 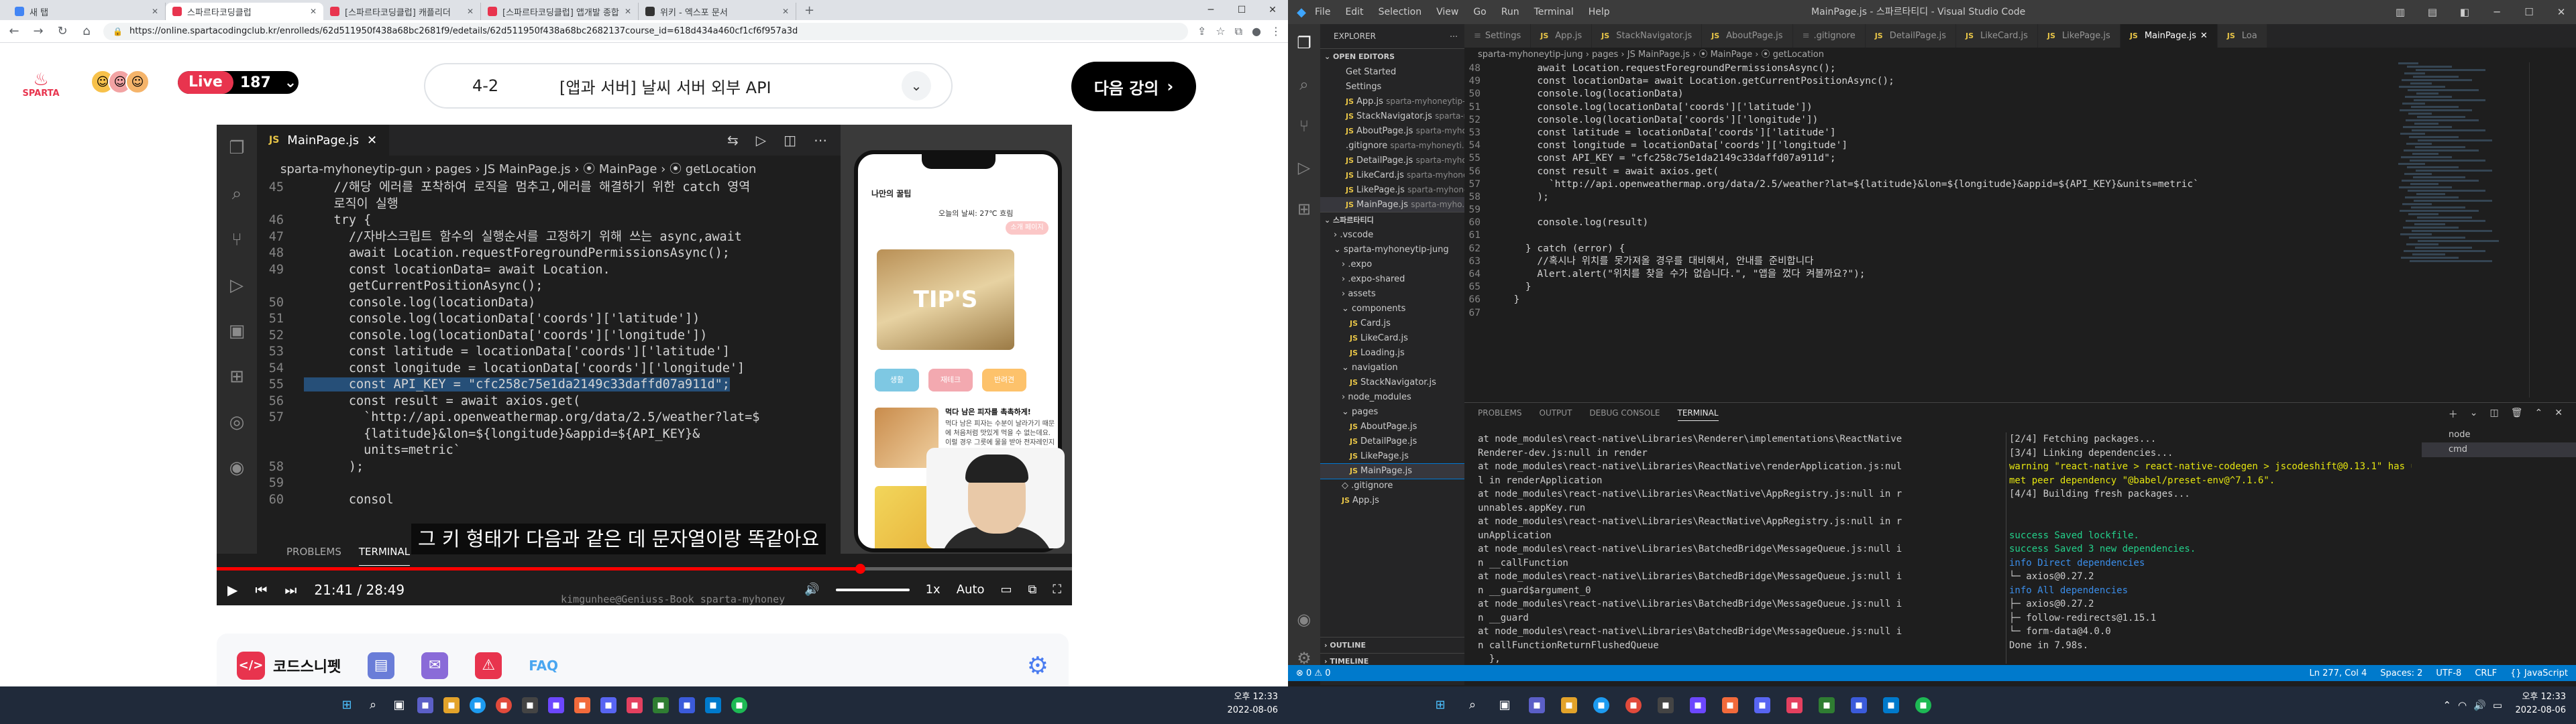 I want to click on share-icon: ⇪, so click(x=1201, y=32).